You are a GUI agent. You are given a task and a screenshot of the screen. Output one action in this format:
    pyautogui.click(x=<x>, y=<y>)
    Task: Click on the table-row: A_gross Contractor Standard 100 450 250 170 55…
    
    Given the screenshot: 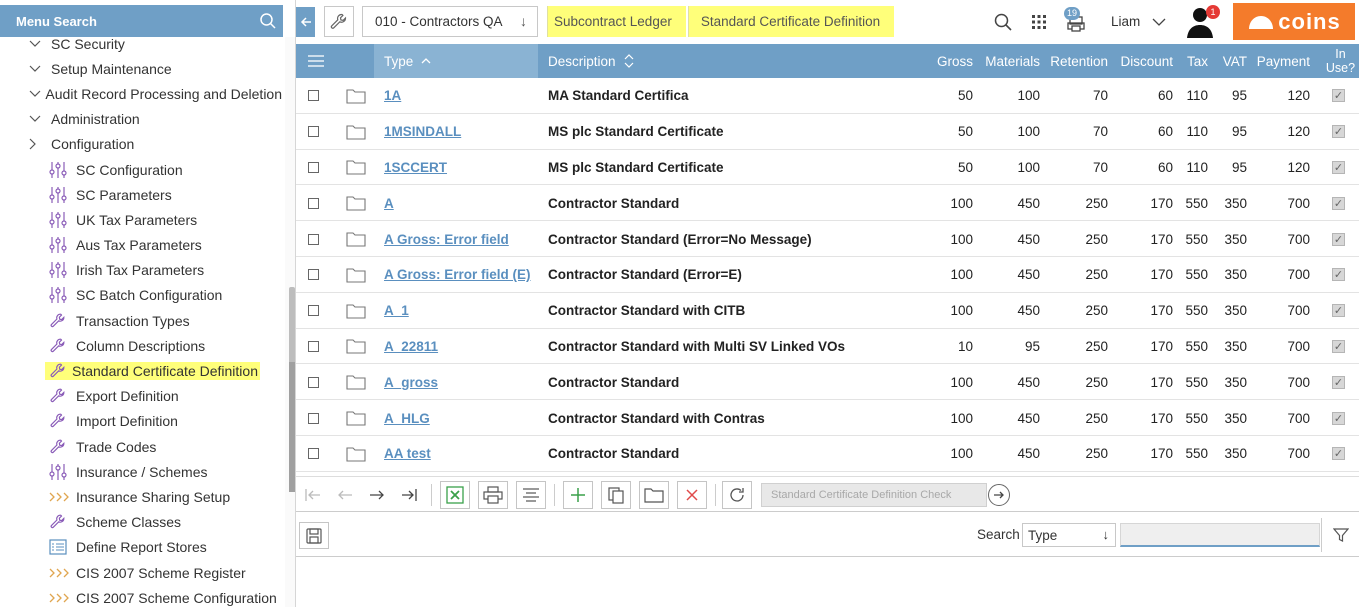 What is the action you would take?
    pyautogui.click(x=827, y=382)
    